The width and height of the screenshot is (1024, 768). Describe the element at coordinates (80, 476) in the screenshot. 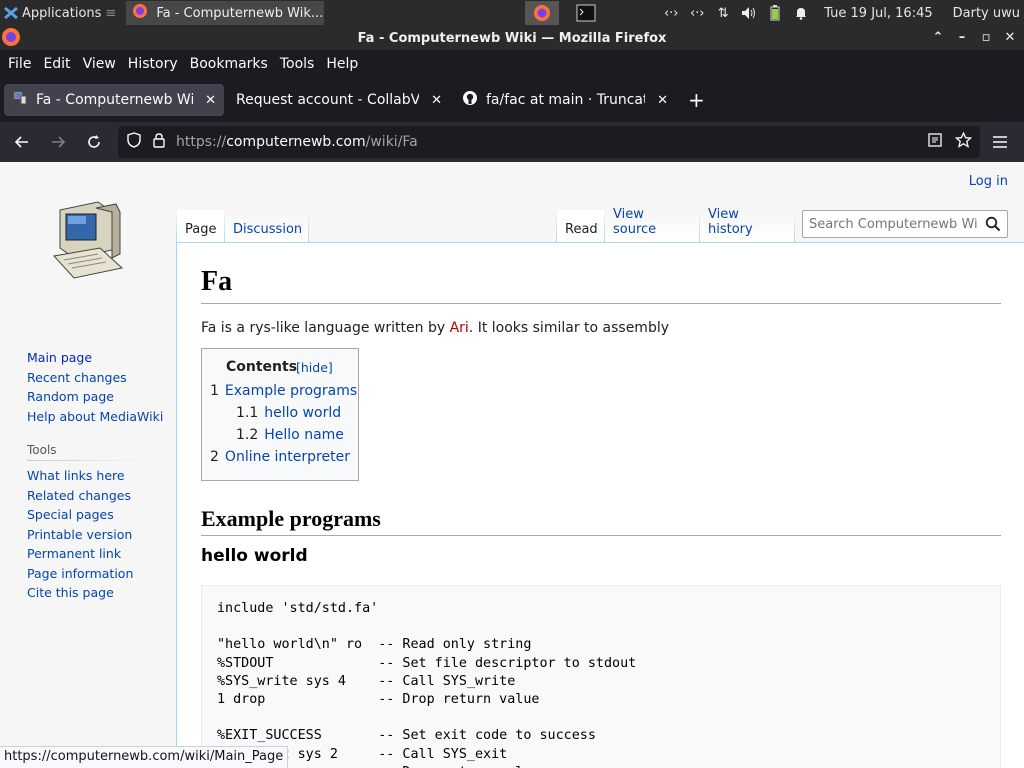

I see `sidebar-item-what-links-here: What links here` at that location.